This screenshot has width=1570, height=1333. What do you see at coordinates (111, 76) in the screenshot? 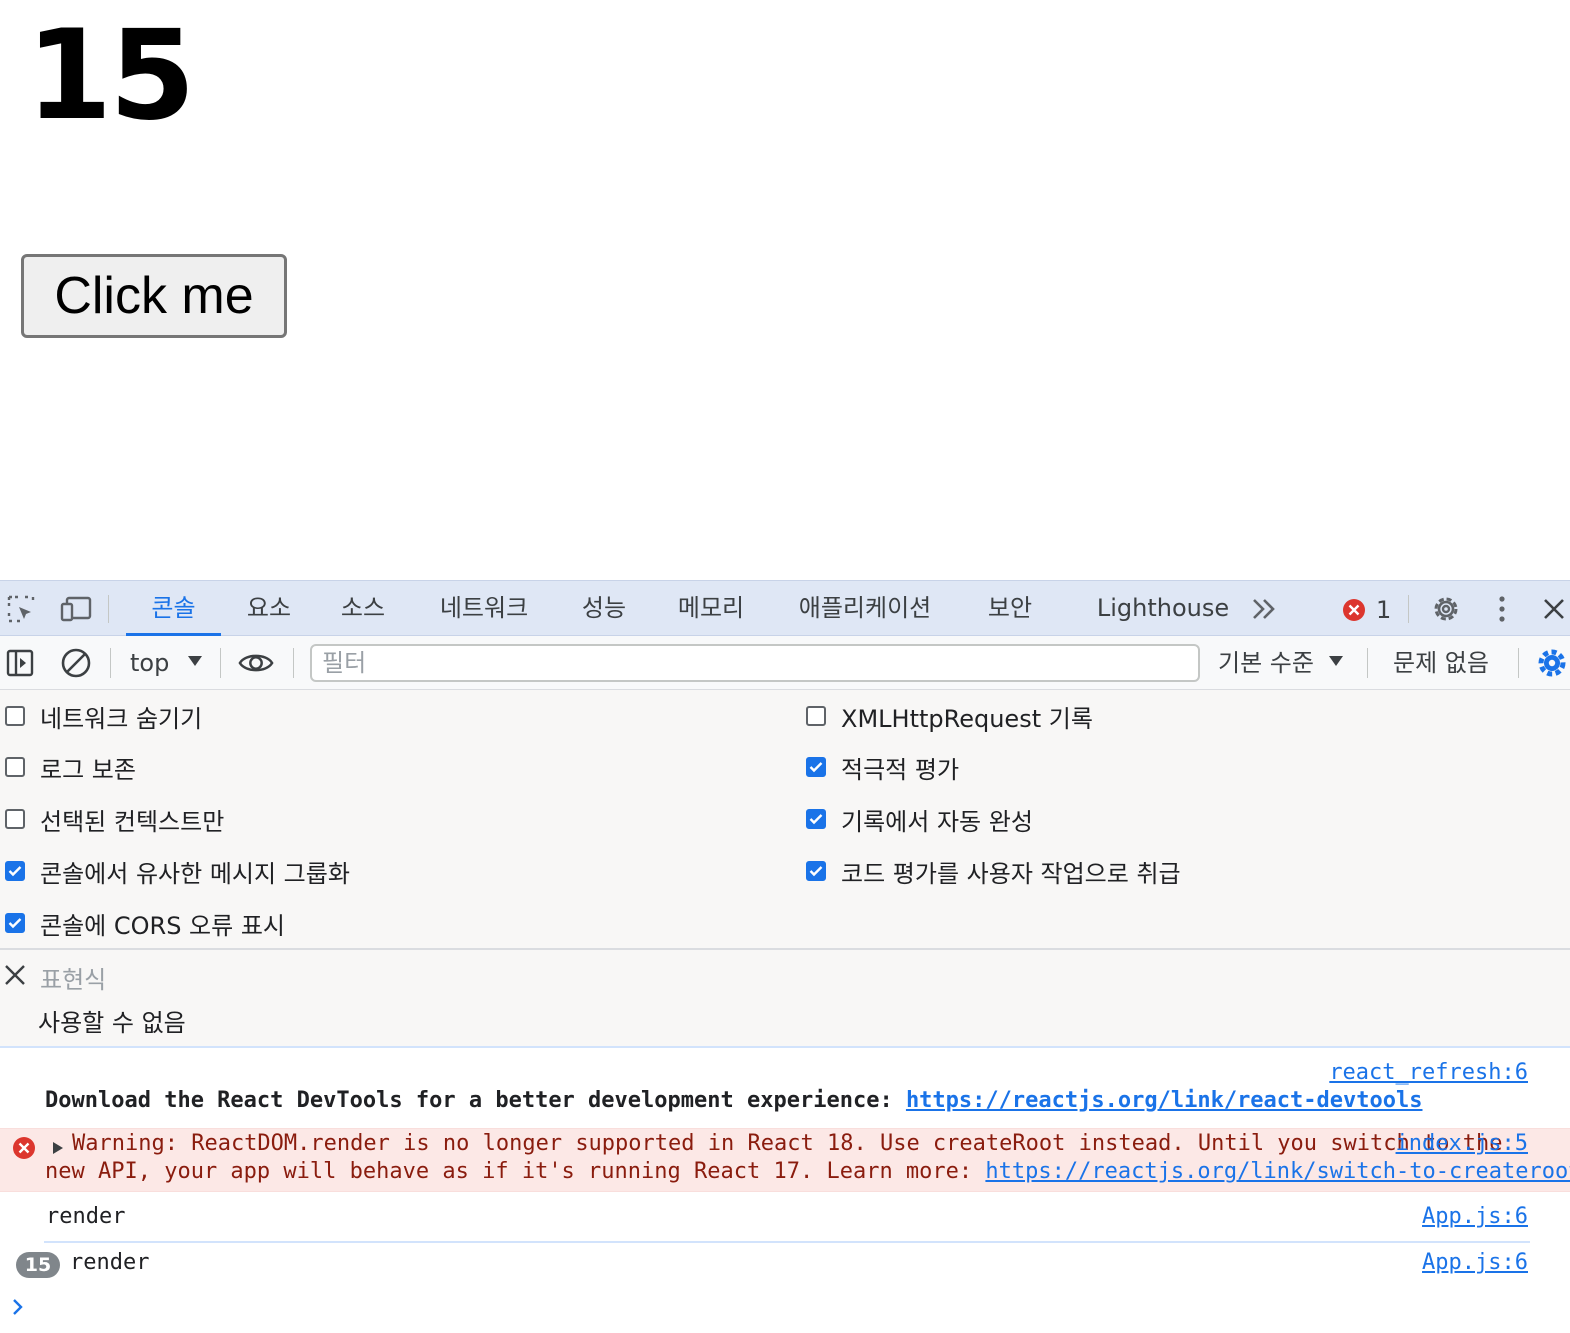
I see `counter-heading: 15` at bounding box center [111, 76].